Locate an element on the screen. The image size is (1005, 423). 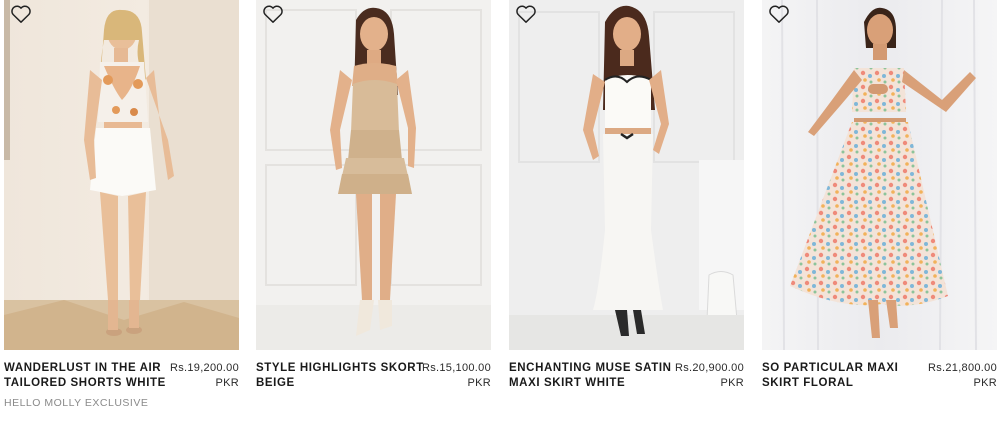
product-name-line2: SKIRT FLORAL is located at coordinates (808, 383).